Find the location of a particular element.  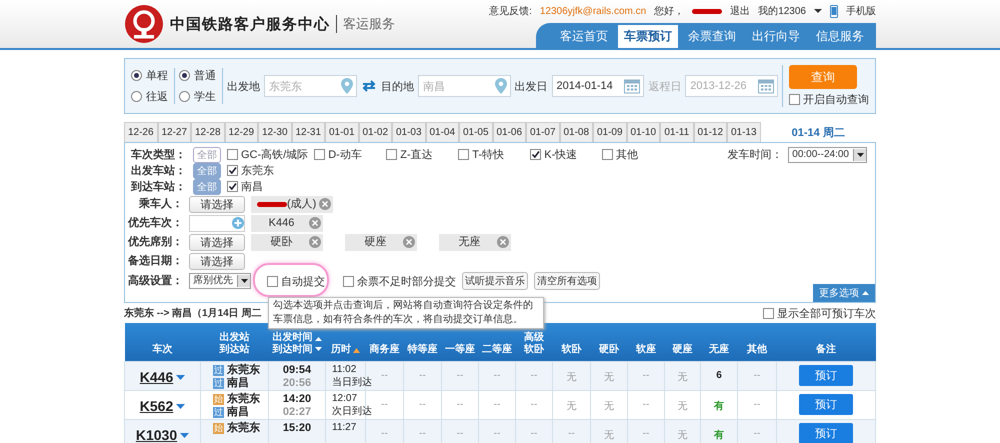

date-tab: 01-10 is located at coordinates (643, 132).